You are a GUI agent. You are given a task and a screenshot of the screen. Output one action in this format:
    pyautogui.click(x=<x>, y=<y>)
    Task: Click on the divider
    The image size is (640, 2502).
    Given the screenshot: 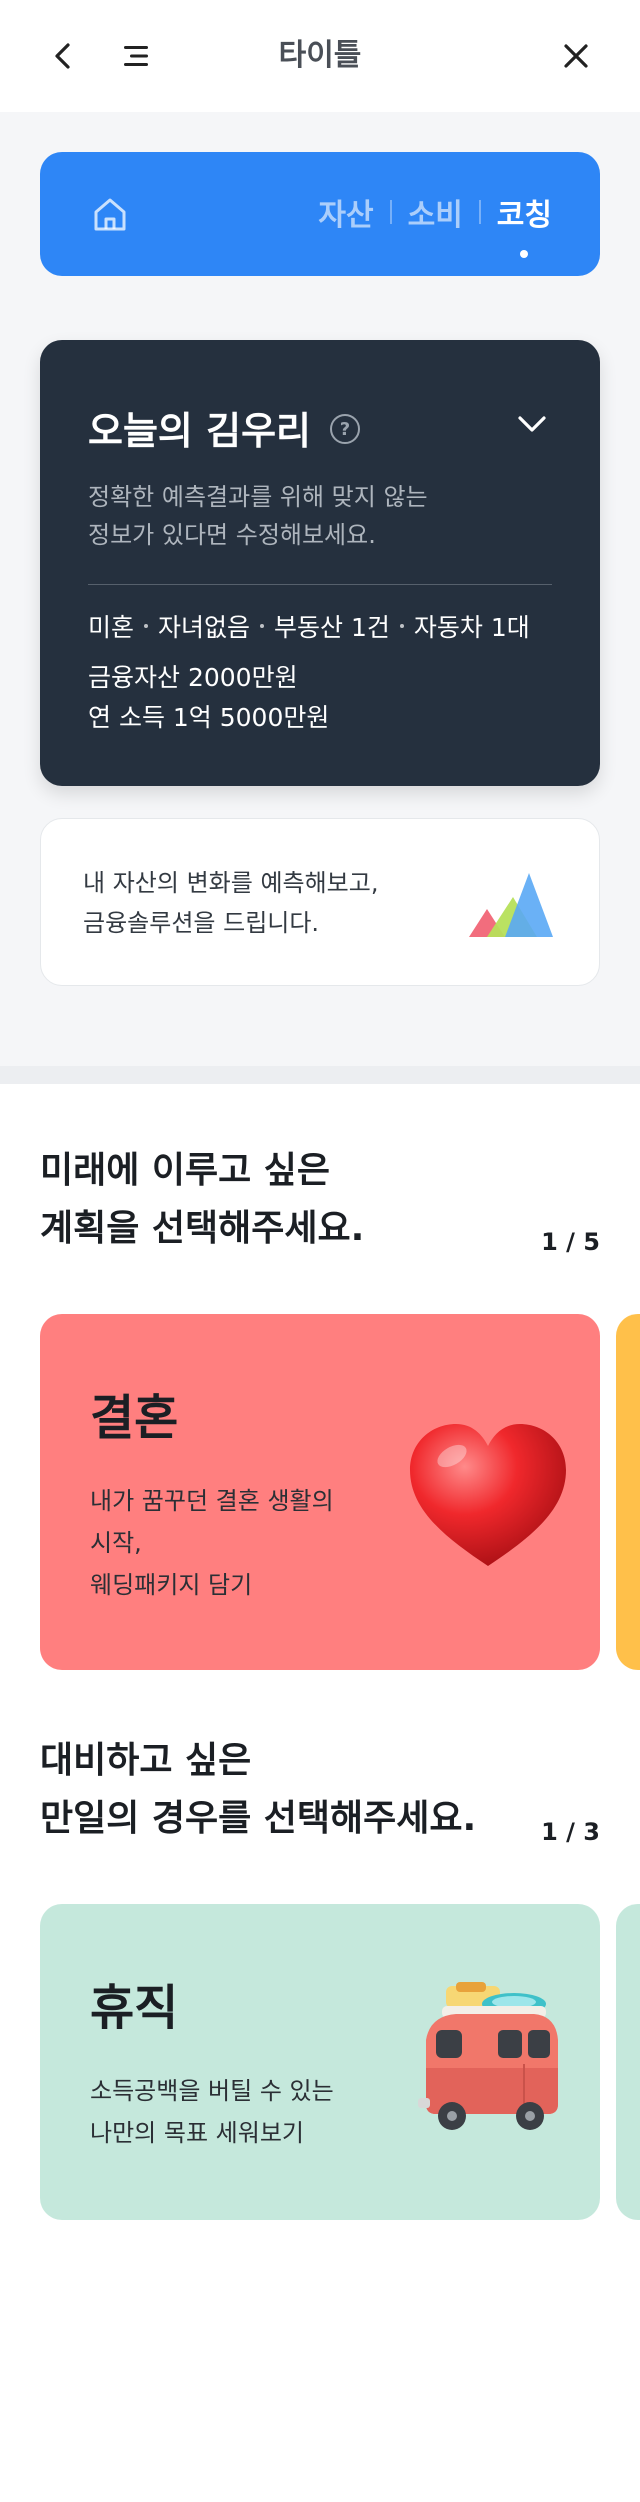 What is the action you would take?
    pyautogui.click(x=320, y=584)
    